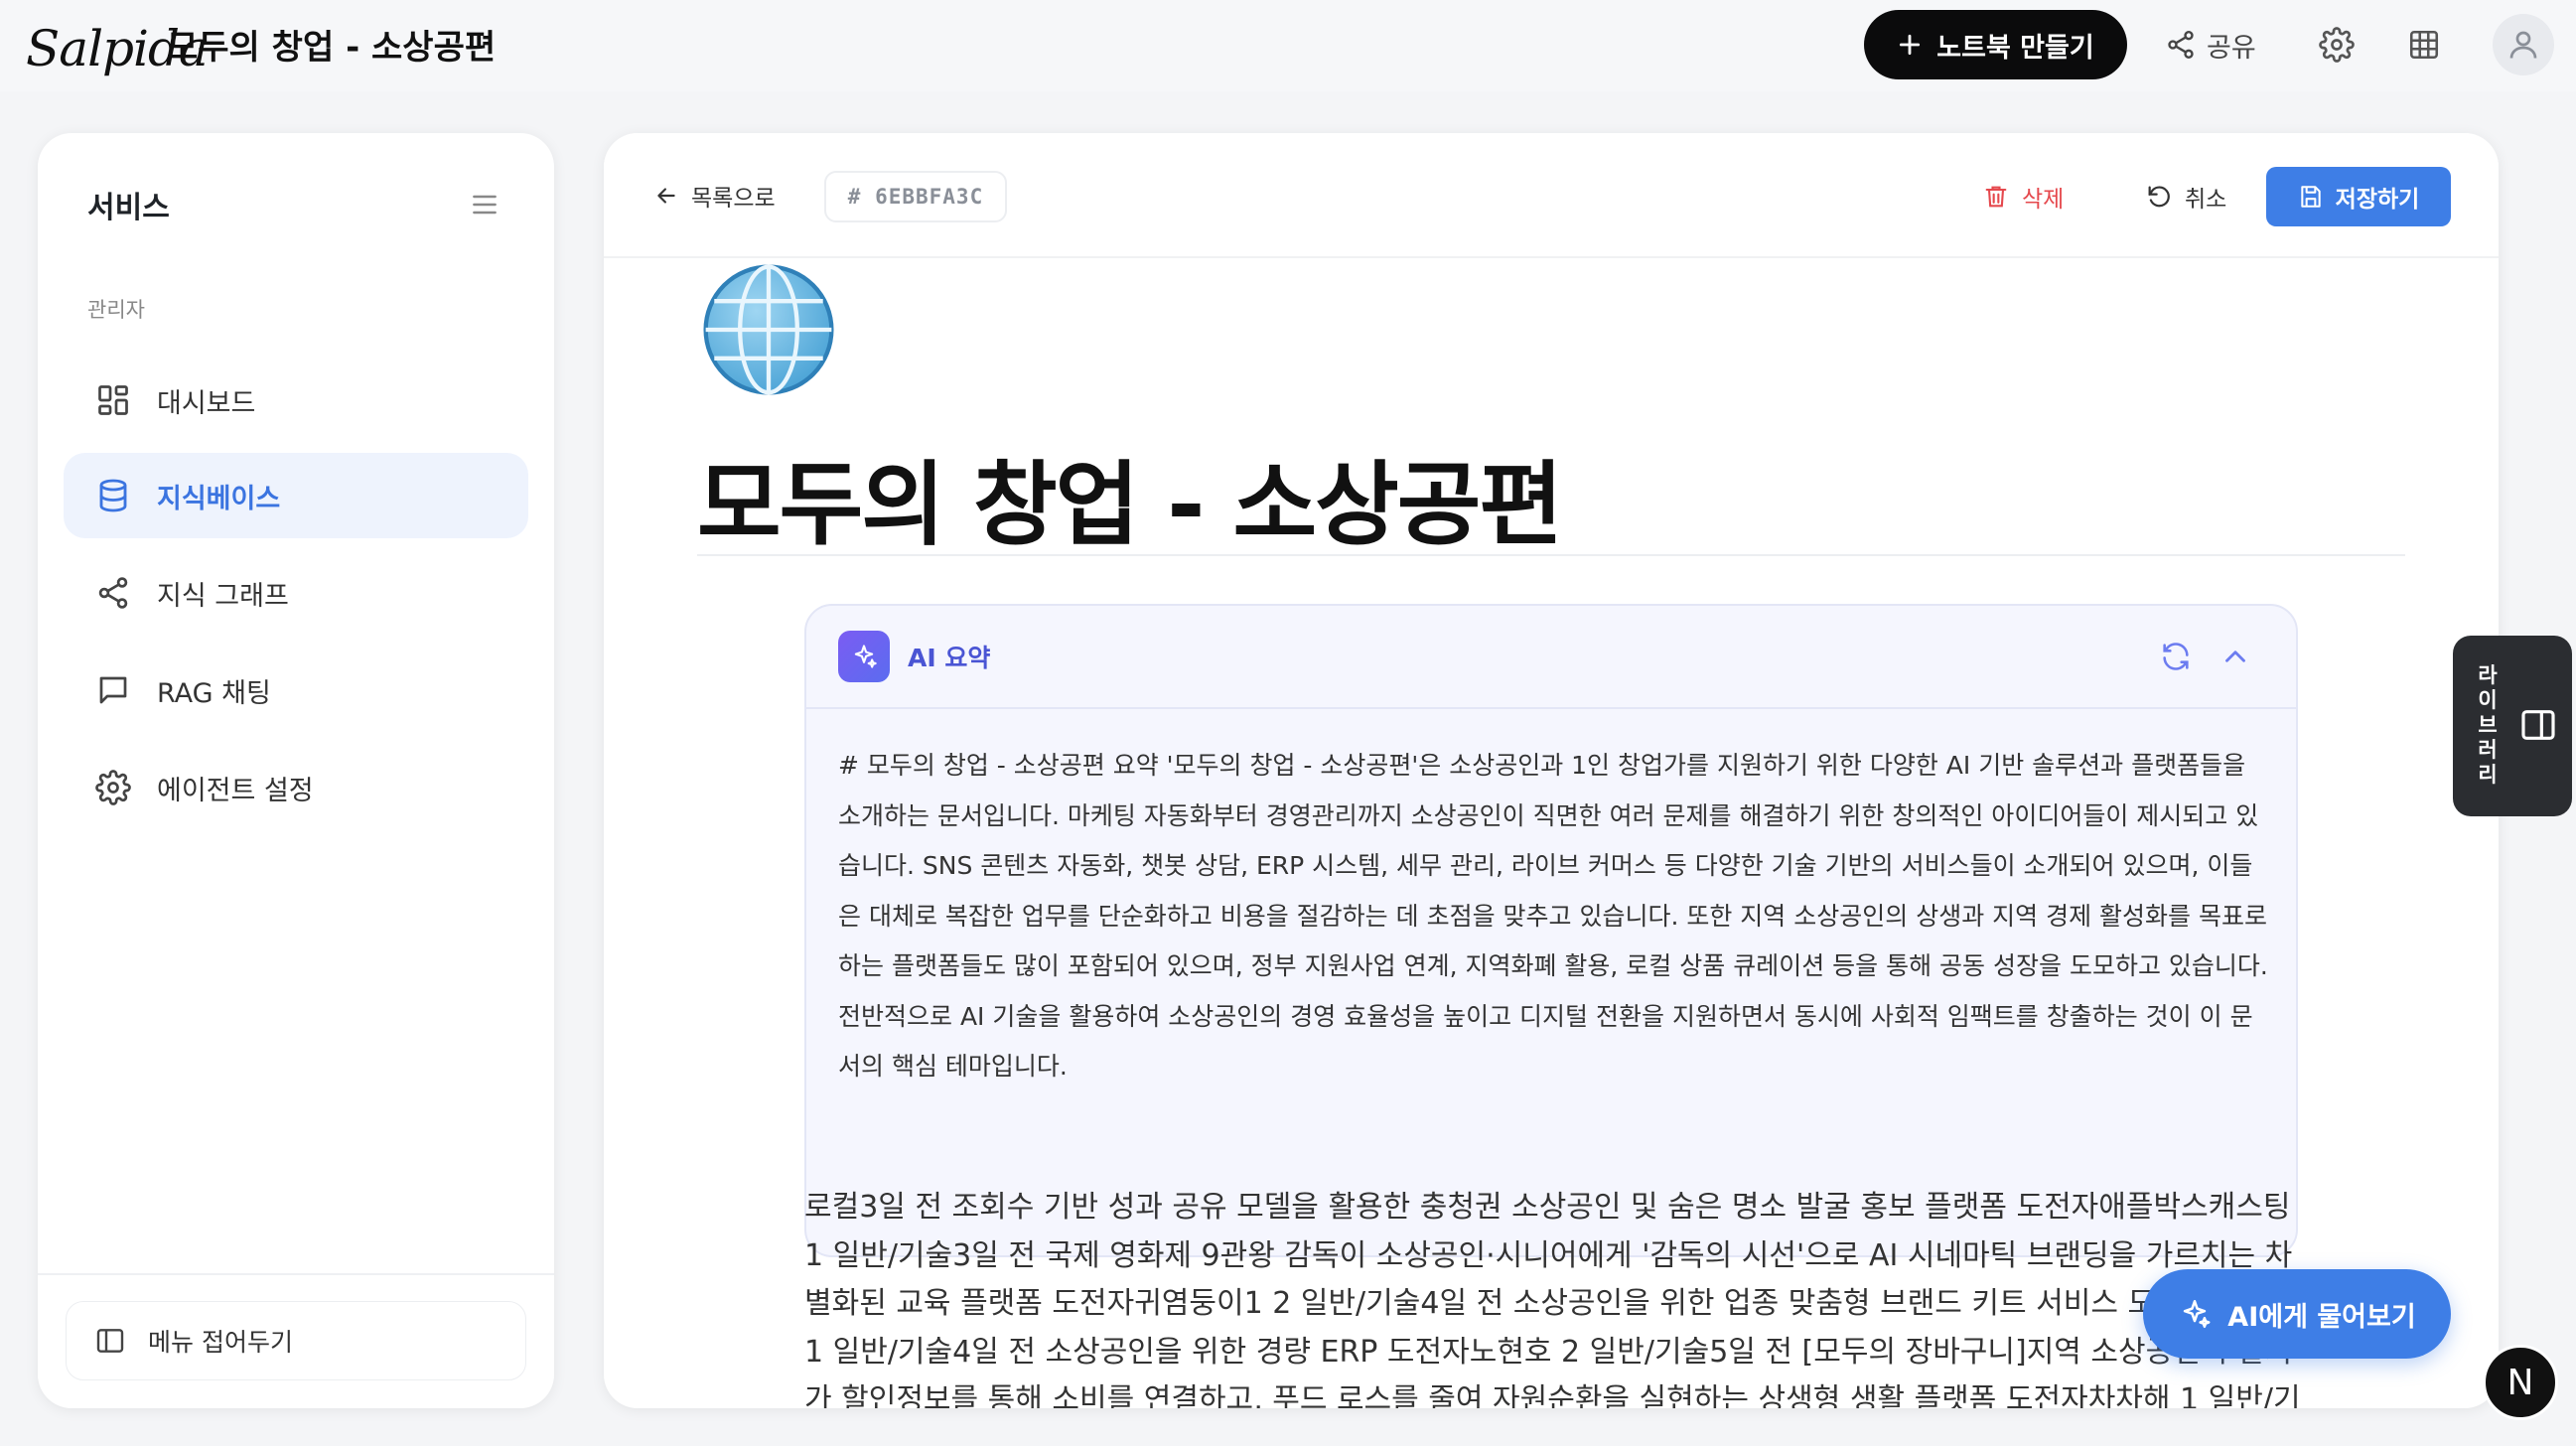 The width and height of the screenshot is (2576, 1446). I want to click on grid-icon, so click(2424, 45).